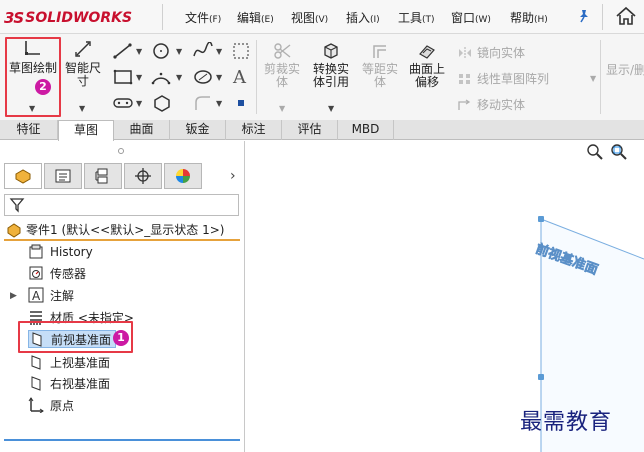  Describe the element at coordinates (282, 51) in the screenshot. I see `trim-icon` at that location.